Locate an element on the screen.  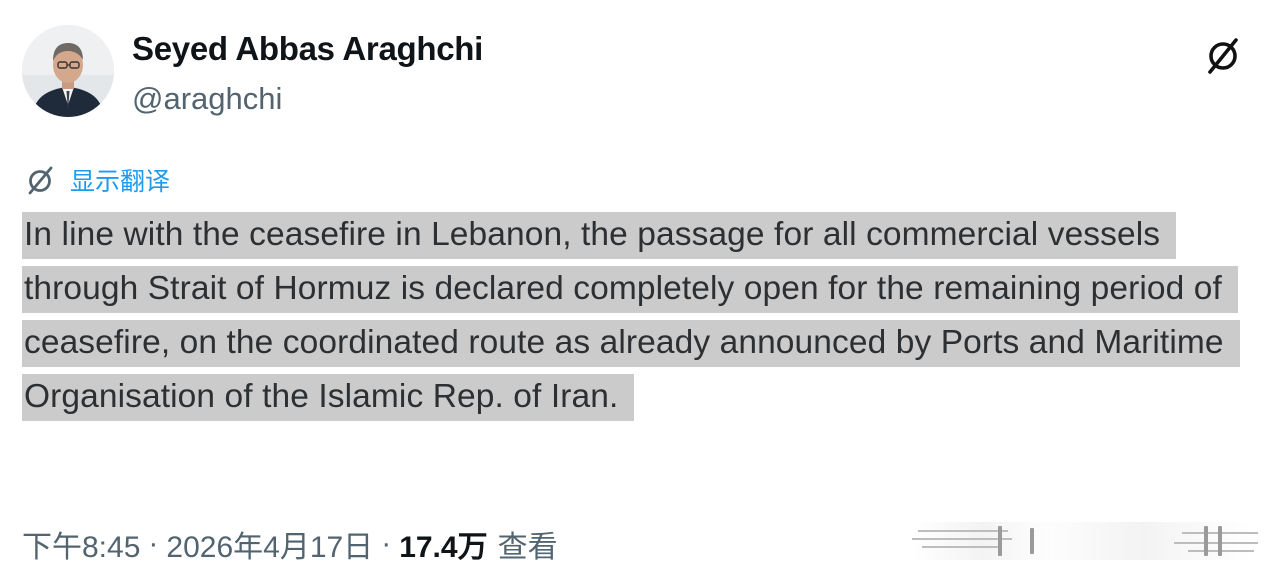
x-logo-icon is located at coordinates (1224, 55).